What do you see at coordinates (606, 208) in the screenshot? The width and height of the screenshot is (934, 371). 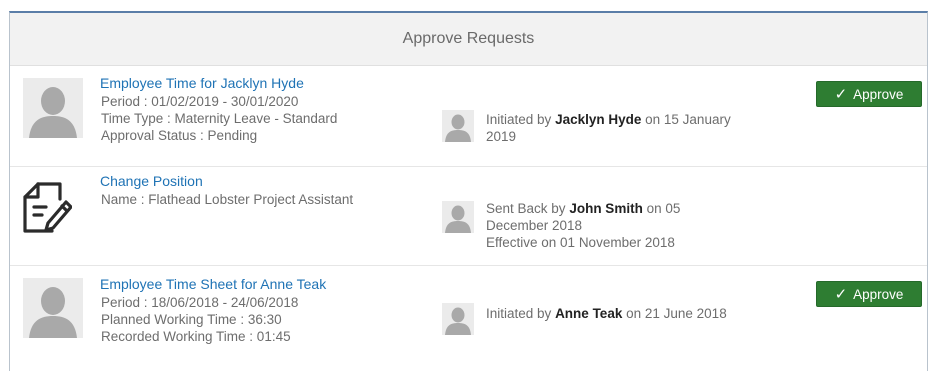 I see `initiator-name: John Smith` at bounding box center [606, 208].